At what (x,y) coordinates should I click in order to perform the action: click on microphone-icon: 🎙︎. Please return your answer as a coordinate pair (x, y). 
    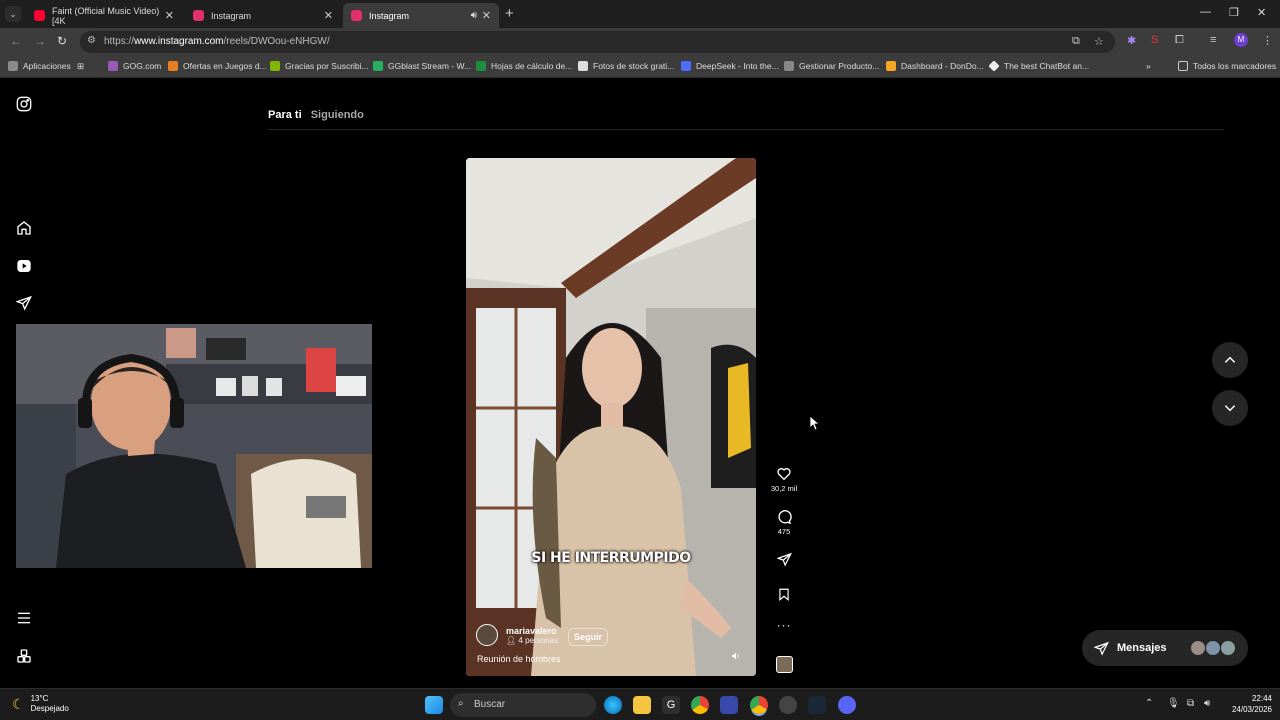
    Looking at the image, I should click on (1173, 703).